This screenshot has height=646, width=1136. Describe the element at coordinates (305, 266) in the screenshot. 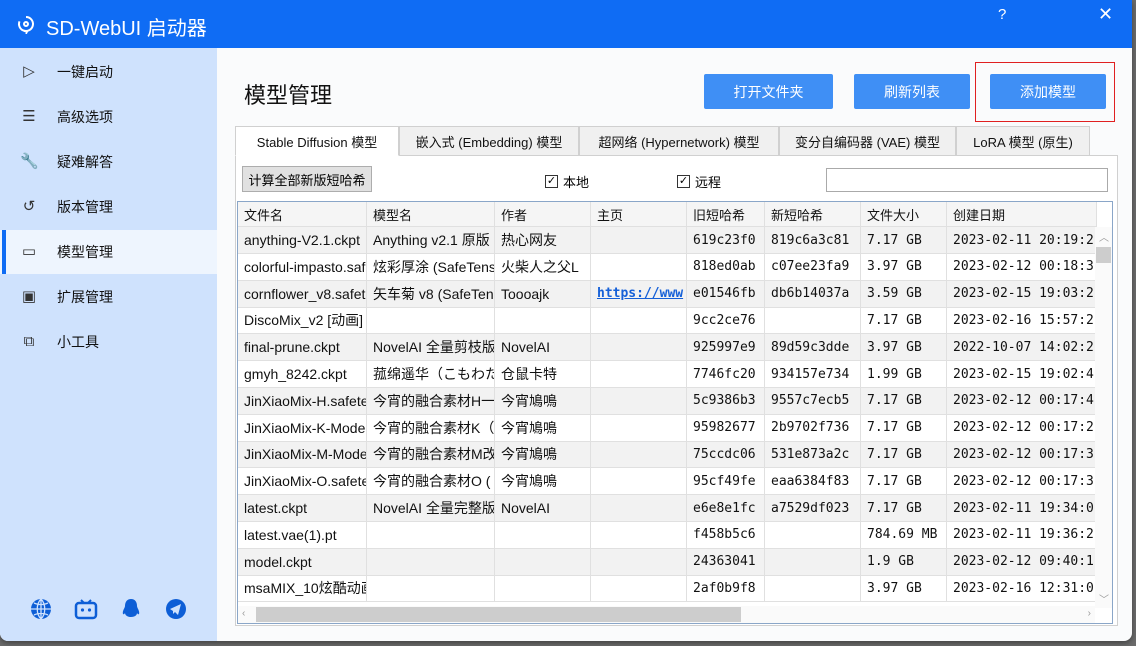

I see `cell-text: colorful-impasto.safetensors` at that location.